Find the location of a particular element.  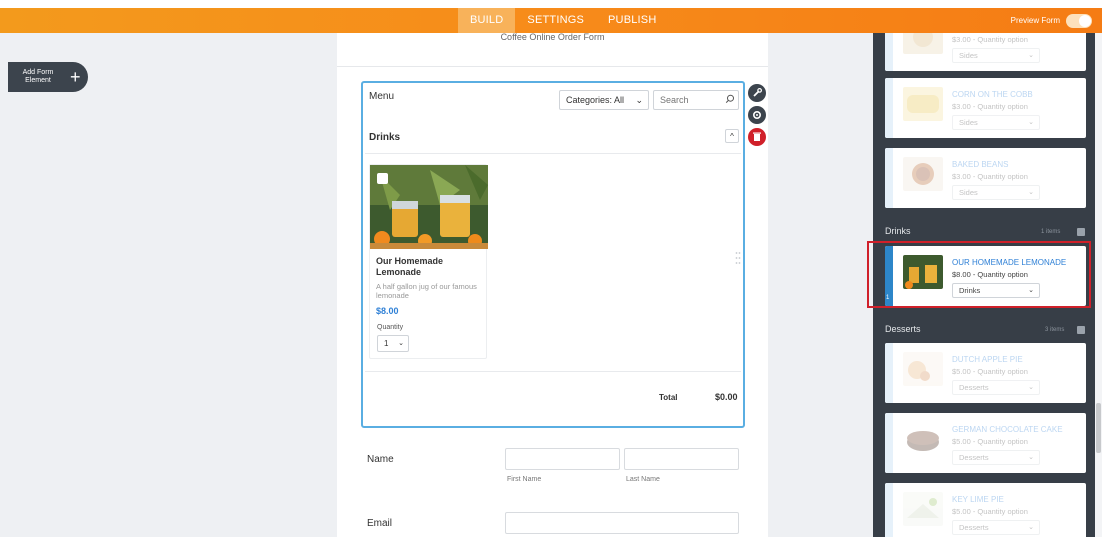

first-name-sublabel: First Name is located at coordinates (524, 479).